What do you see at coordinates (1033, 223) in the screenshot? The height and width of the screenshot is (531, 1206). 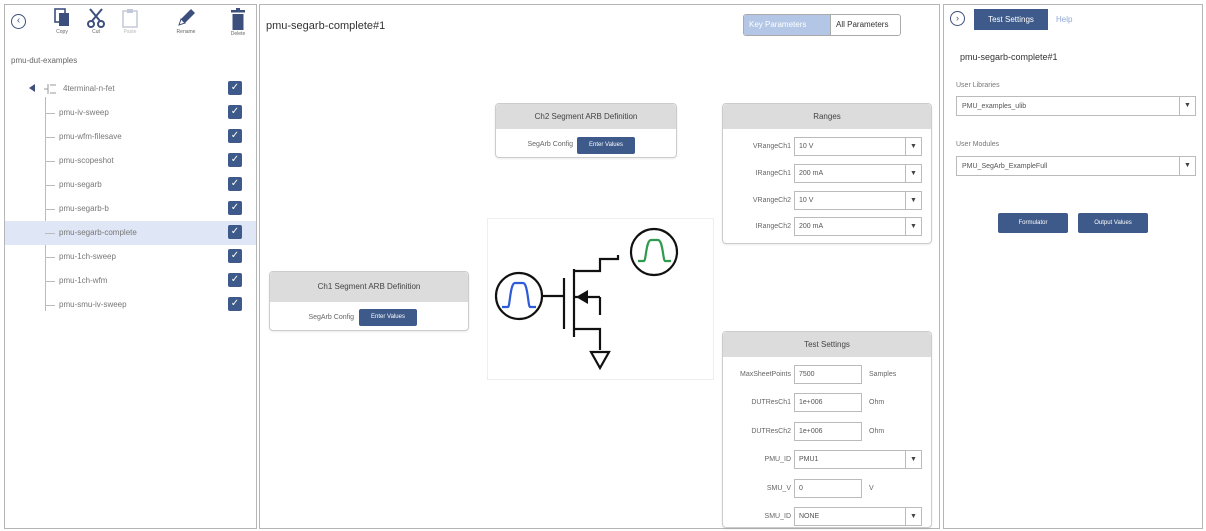 I see `formulator-button: Formulator` at bounding box center [1033, 223].